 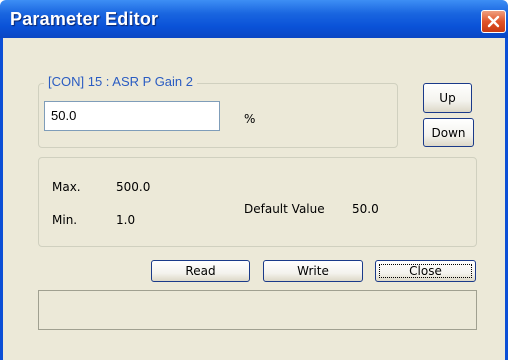 I want to click on max-label: Max., so click(x=66, y=187).